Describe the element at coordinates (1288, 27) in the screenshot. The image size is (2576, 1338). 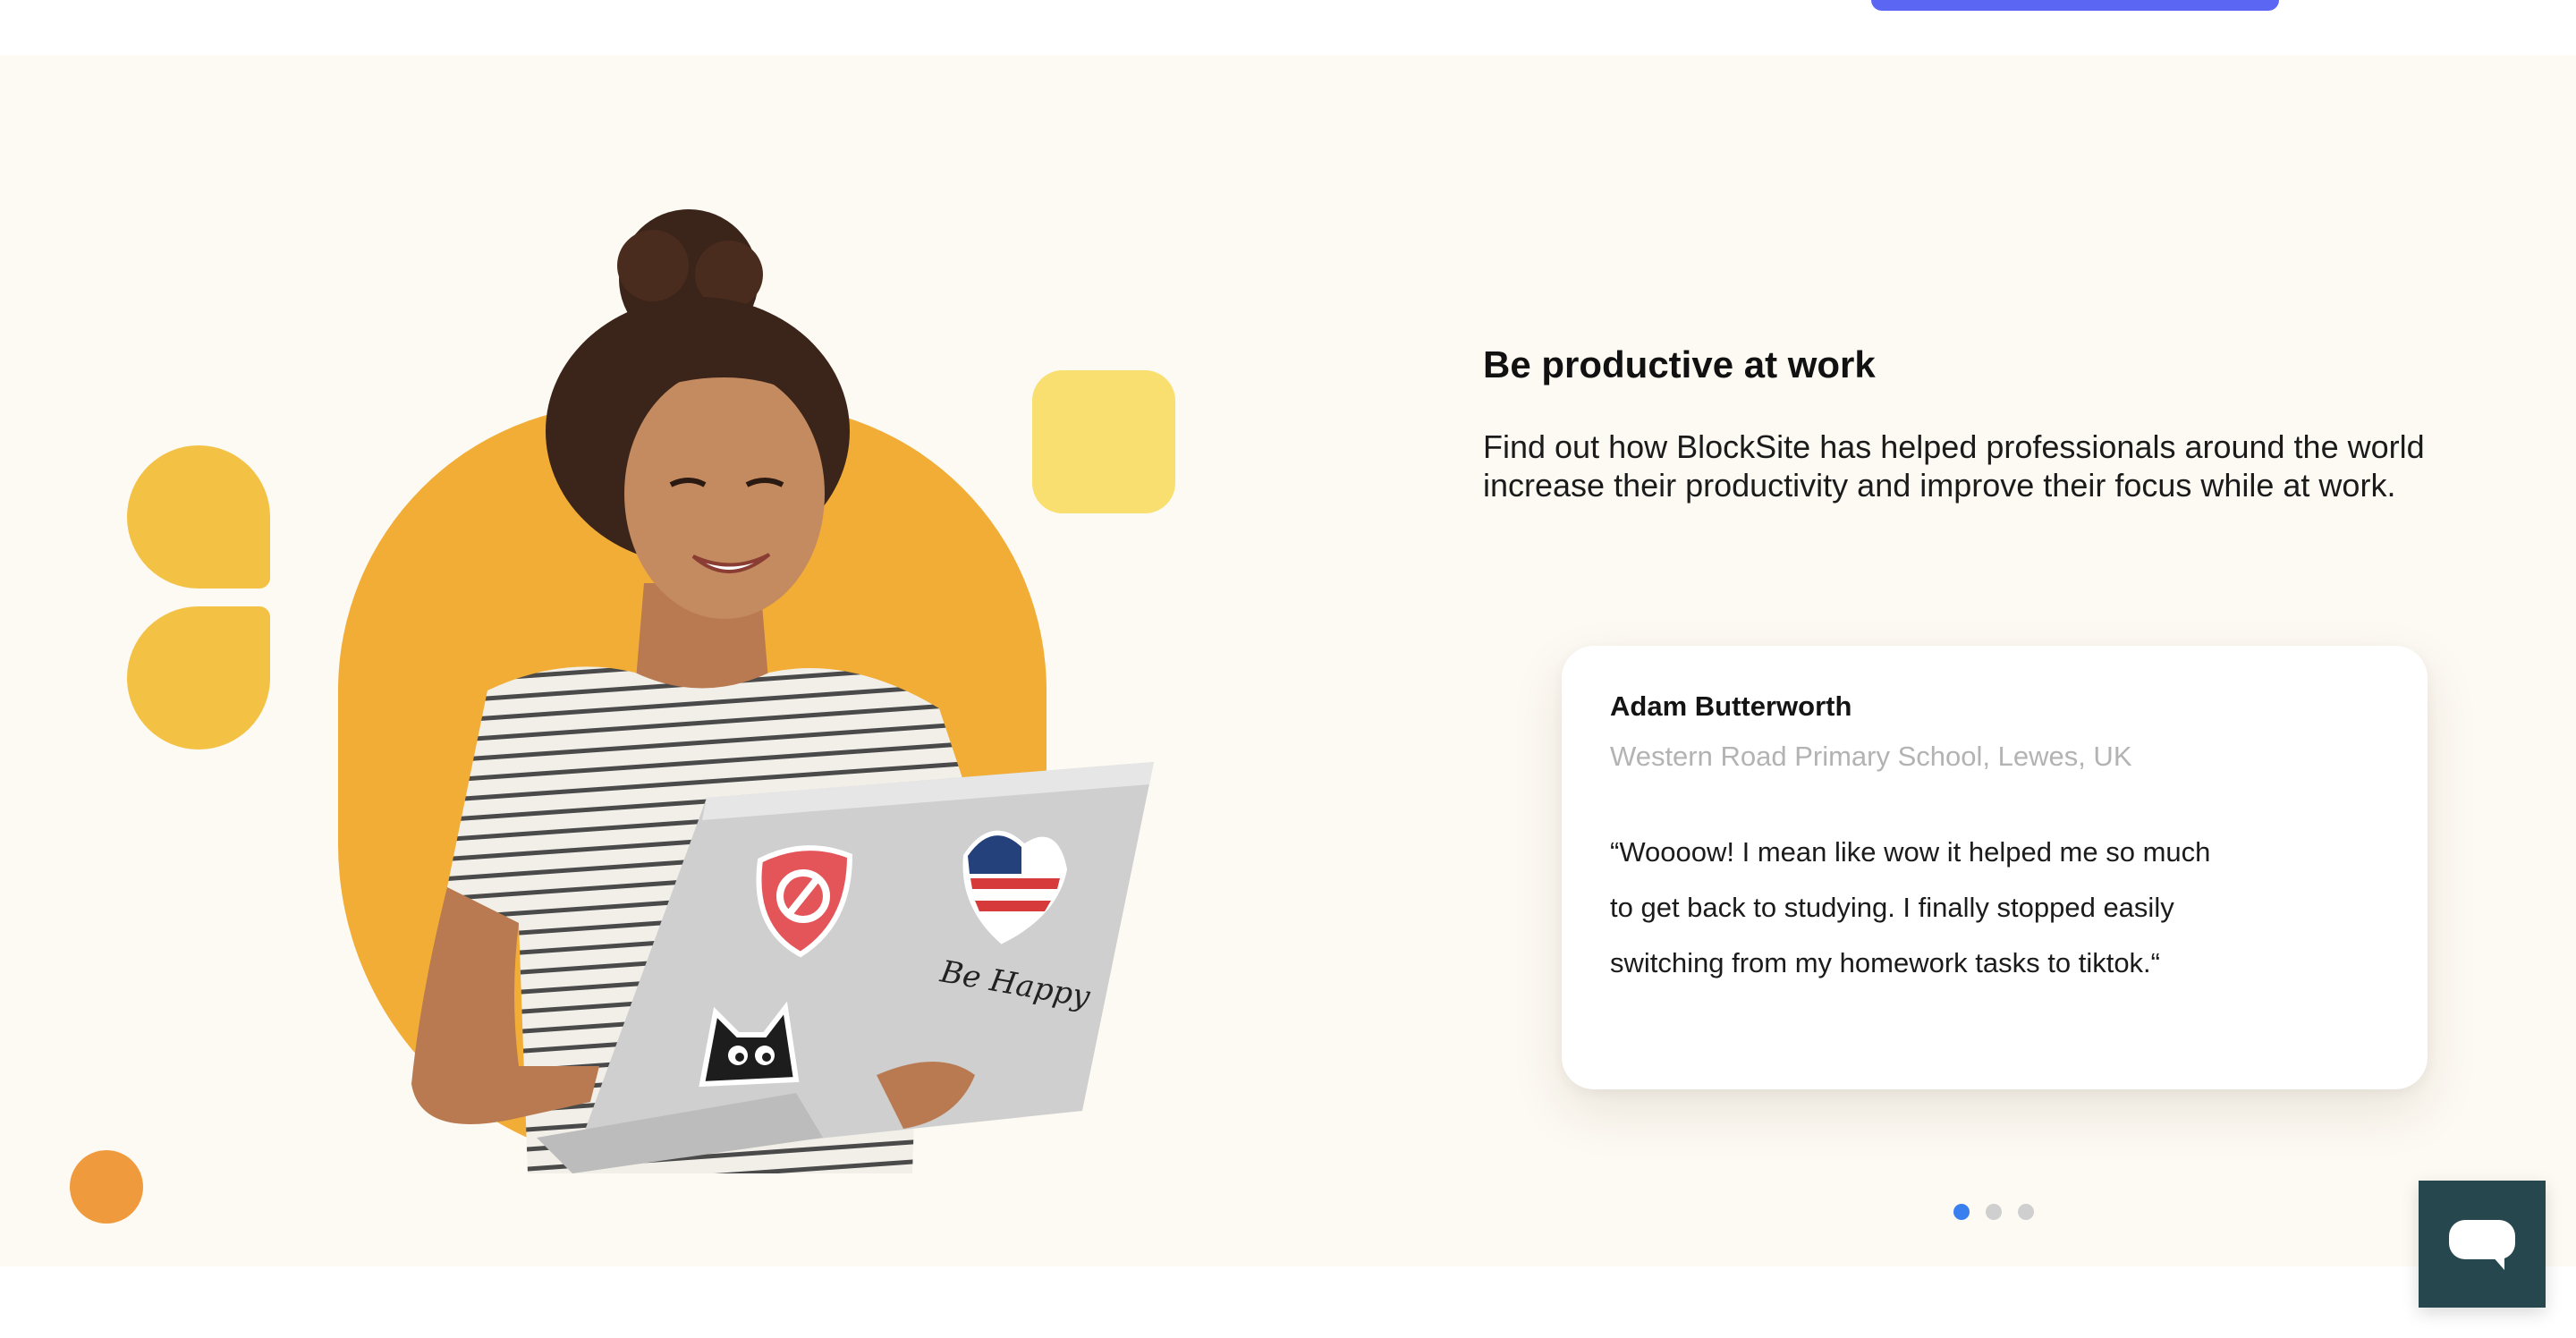
I see `top-strip` at that location.